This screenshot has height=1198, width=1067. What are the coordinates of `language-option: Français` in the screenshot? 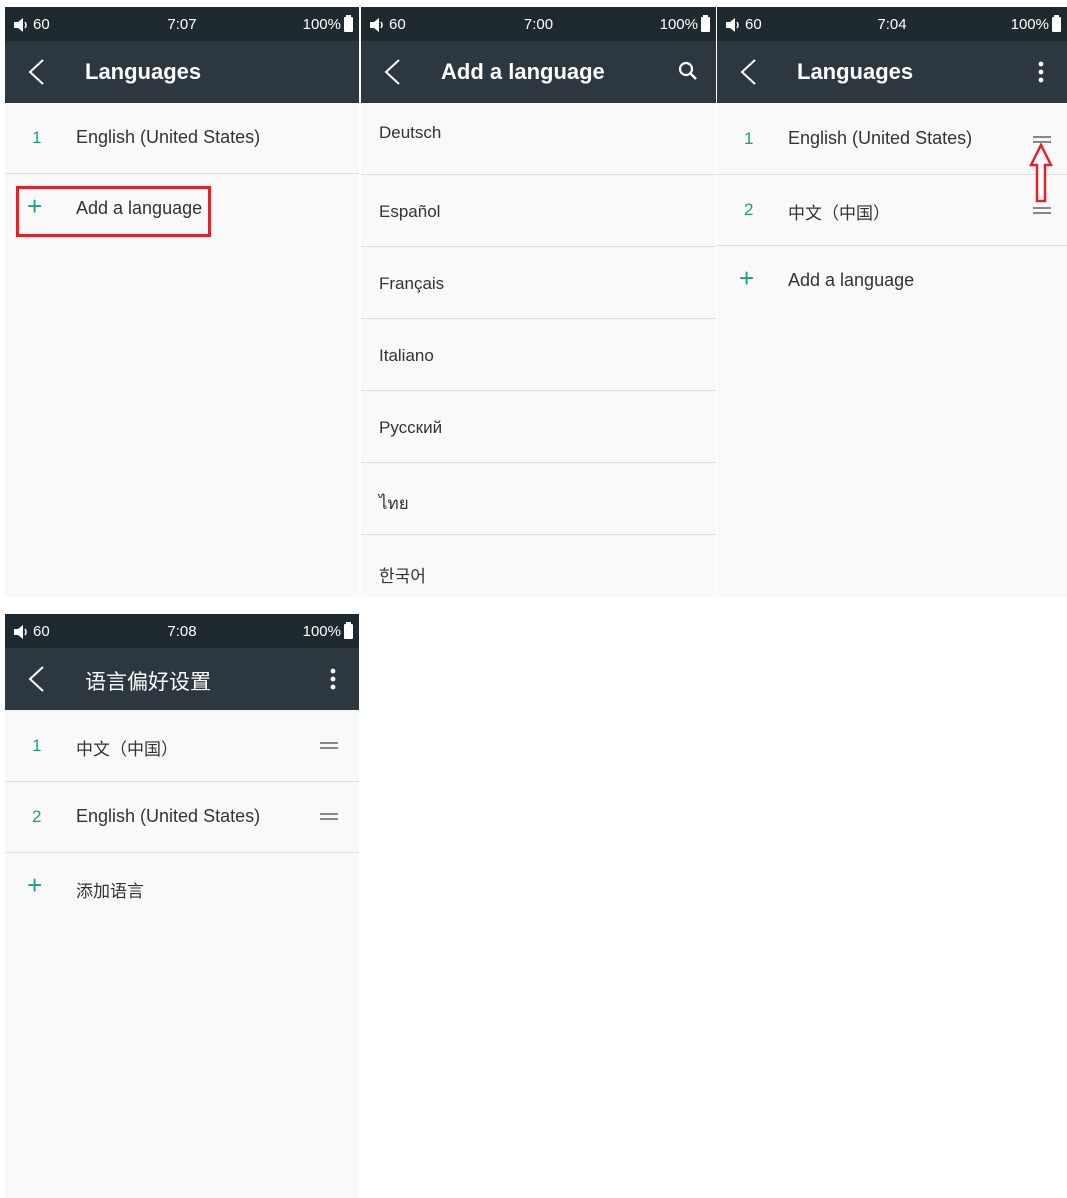 It's located at (538, 283).